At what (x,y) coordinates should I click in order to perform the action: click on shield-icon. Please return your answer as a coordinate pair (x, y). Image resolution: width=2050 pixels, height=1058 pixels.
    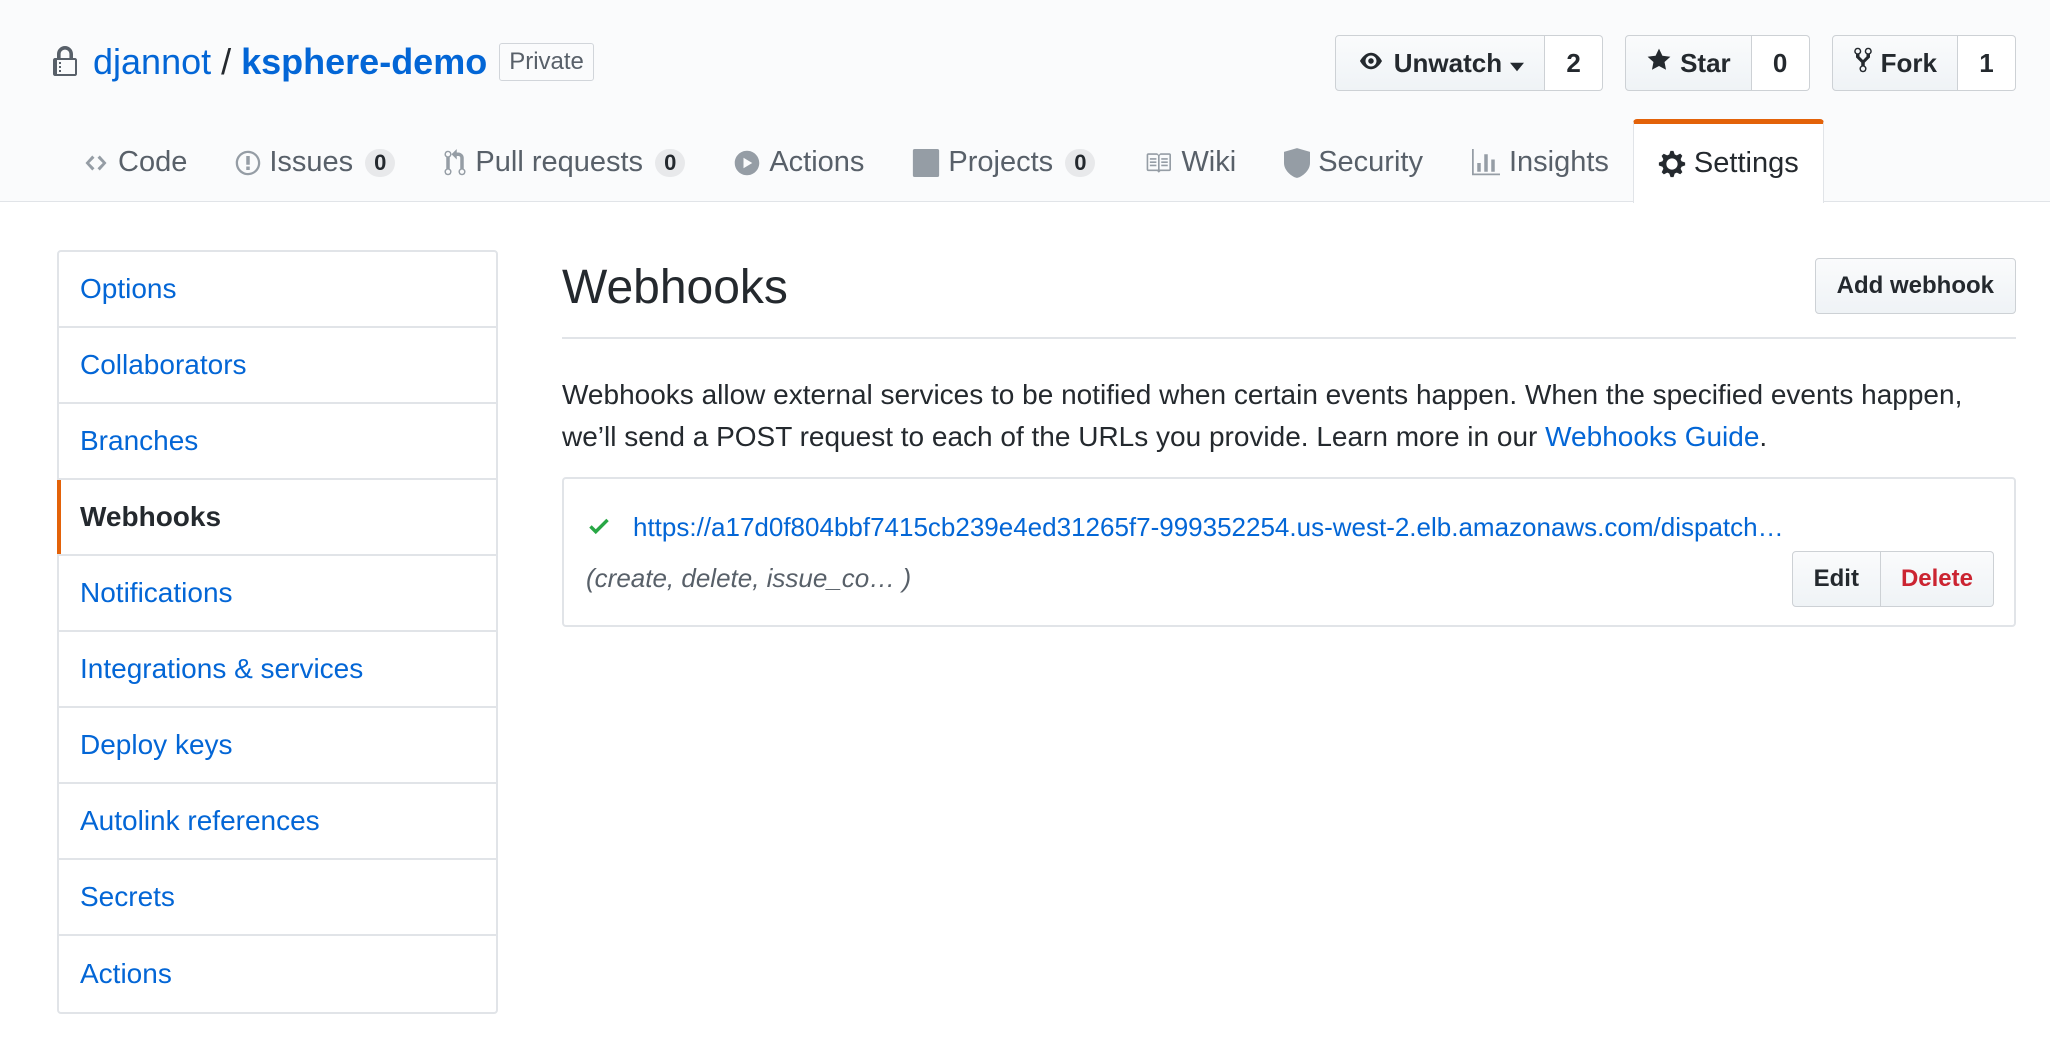
    Looking at the image, I should click on (1297, 162).